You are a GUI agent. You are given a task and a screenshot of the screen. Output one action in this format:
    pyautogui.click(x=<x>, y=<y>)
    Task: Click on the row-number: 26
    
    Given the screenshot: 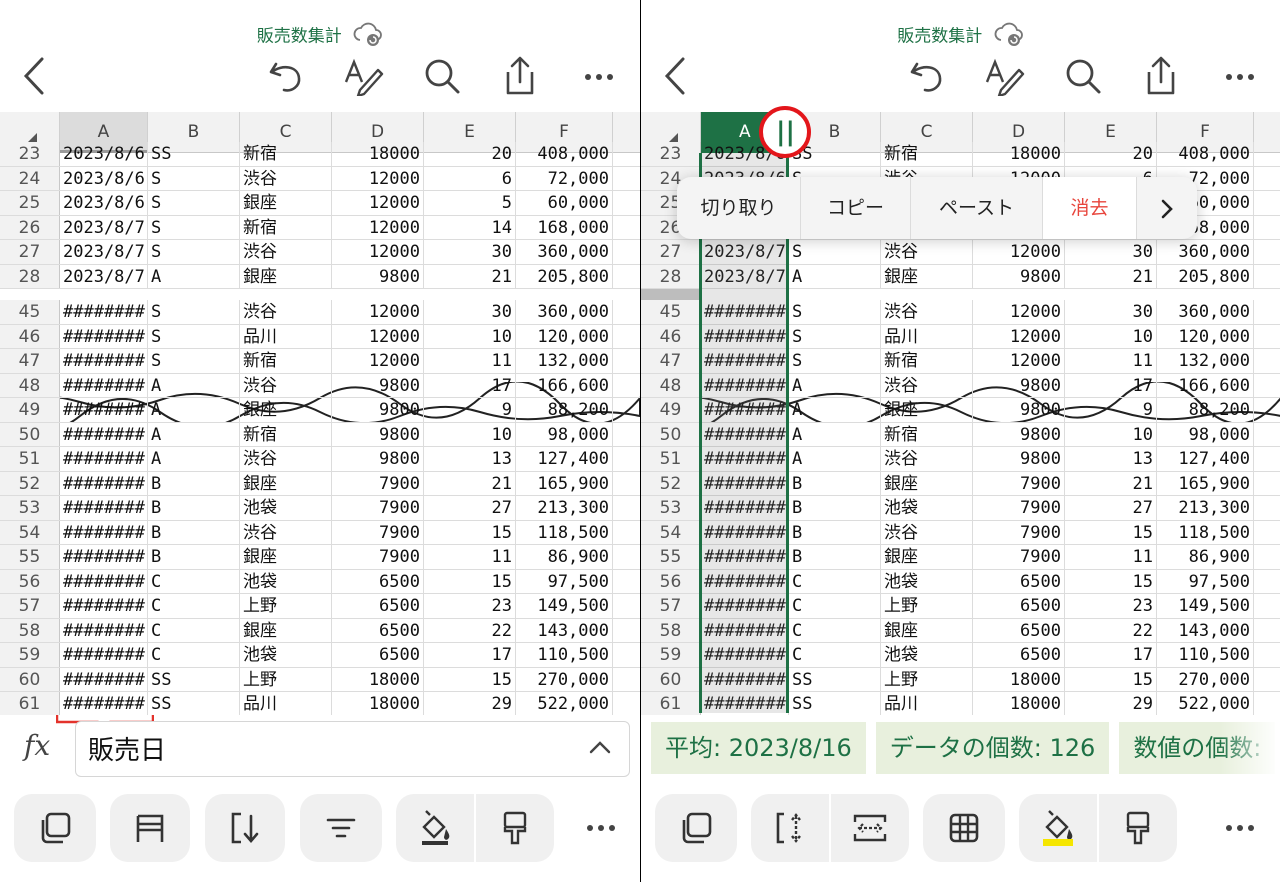 What is the action you would take?
    pyautogui.click(x=30, y=227)
    